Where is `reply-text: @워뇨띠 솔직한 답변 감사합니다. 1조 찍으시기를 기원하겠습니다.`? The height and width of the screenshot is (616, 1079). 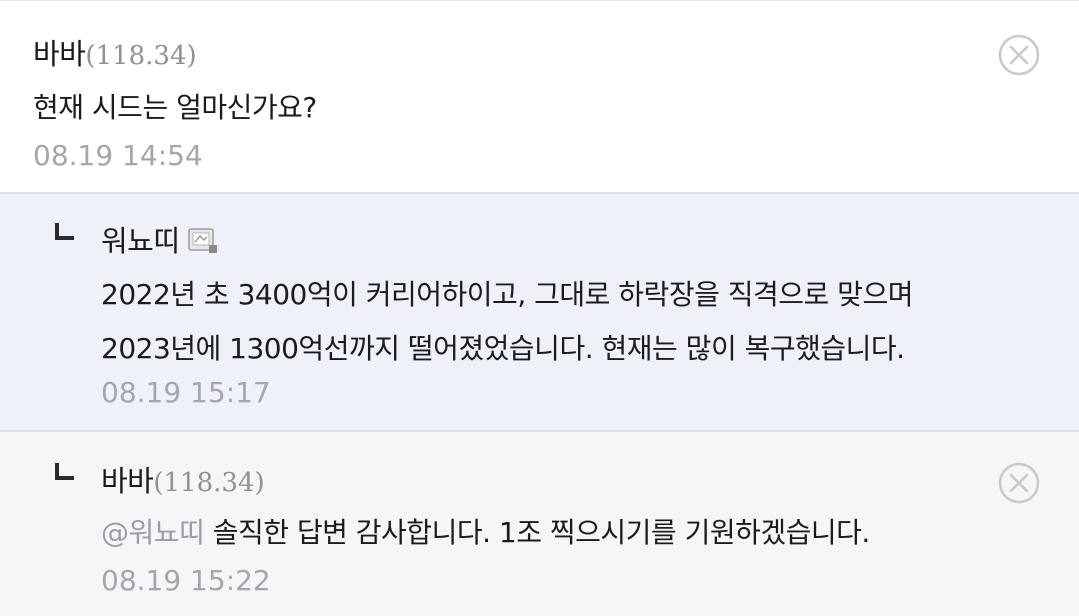
reply-text: @워뇨띠 솔직한 답변 감사합니다. 1조 찍으시기를 기원하겠습니다. is located at coordinates (485, 533).